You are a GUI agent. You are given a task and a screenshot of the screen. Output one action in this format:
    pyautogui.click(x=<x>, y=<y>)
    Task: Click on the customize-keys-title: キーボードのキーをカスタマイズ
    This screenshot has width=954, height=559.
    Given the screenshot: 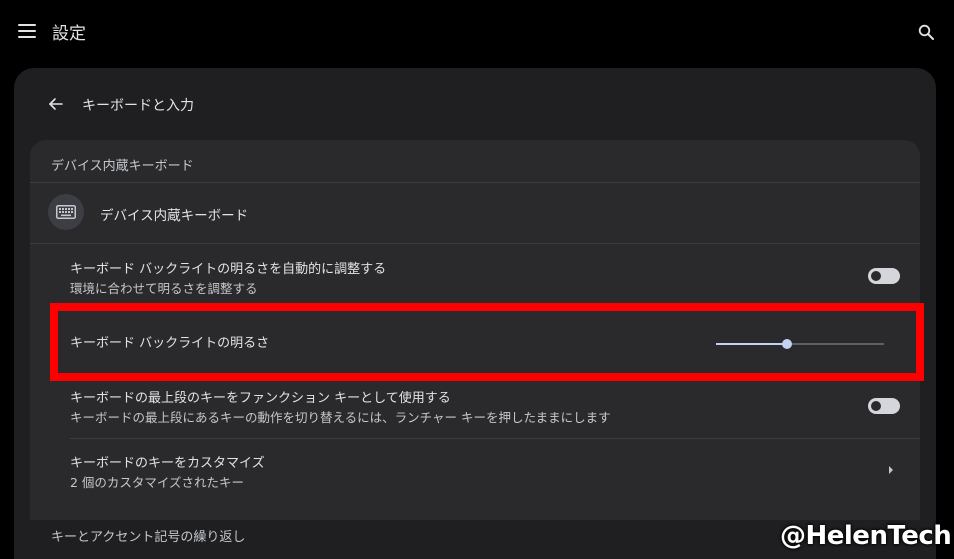 What is the action you would take?
    pyautogui.click(x=167, y=461)
    